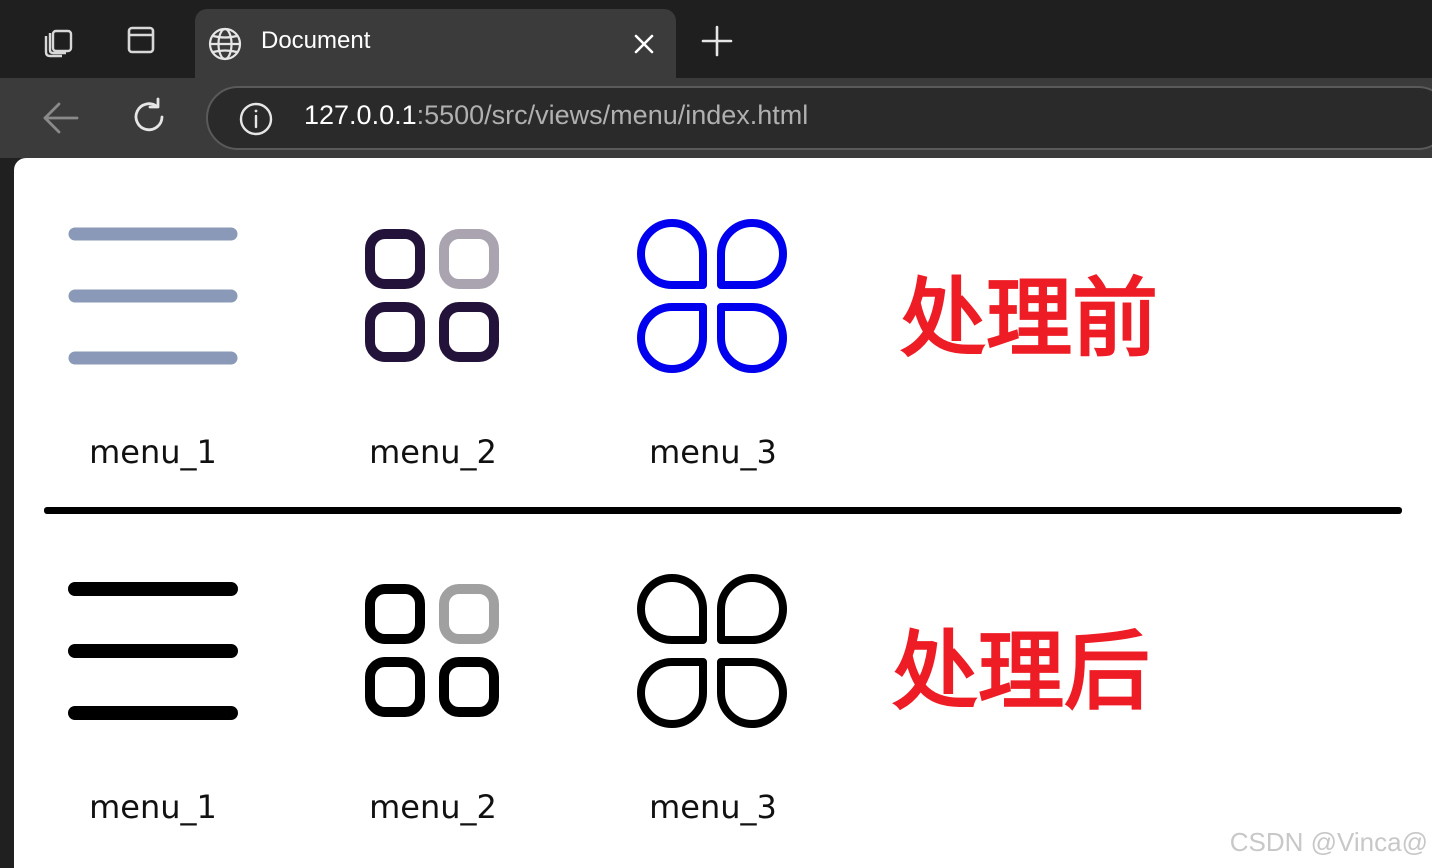 This screenshot has height=868, width=1432. I want to click on tab-title: Document, so click(316, 40).